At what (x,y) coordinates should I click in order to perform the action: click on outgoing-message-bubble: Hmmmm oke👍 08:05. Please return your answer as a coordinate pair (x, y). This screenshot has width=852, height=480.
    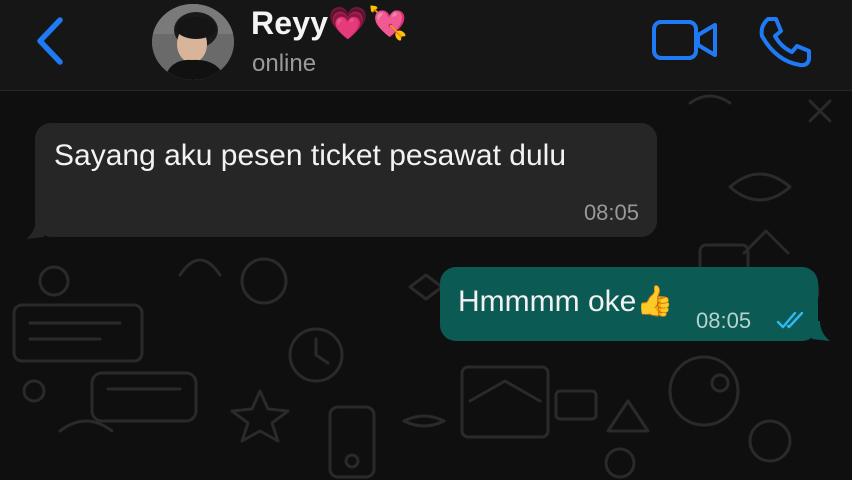
    Looking at the image, I should click on (629, 304).